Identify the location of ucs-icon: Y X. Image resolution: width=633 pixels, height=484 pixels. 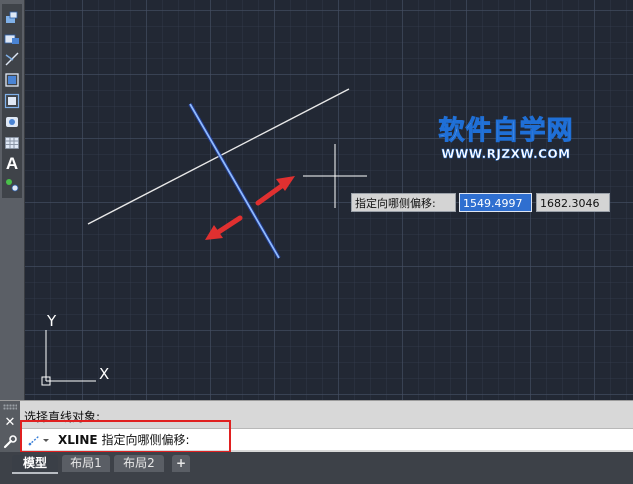
(75, 349).